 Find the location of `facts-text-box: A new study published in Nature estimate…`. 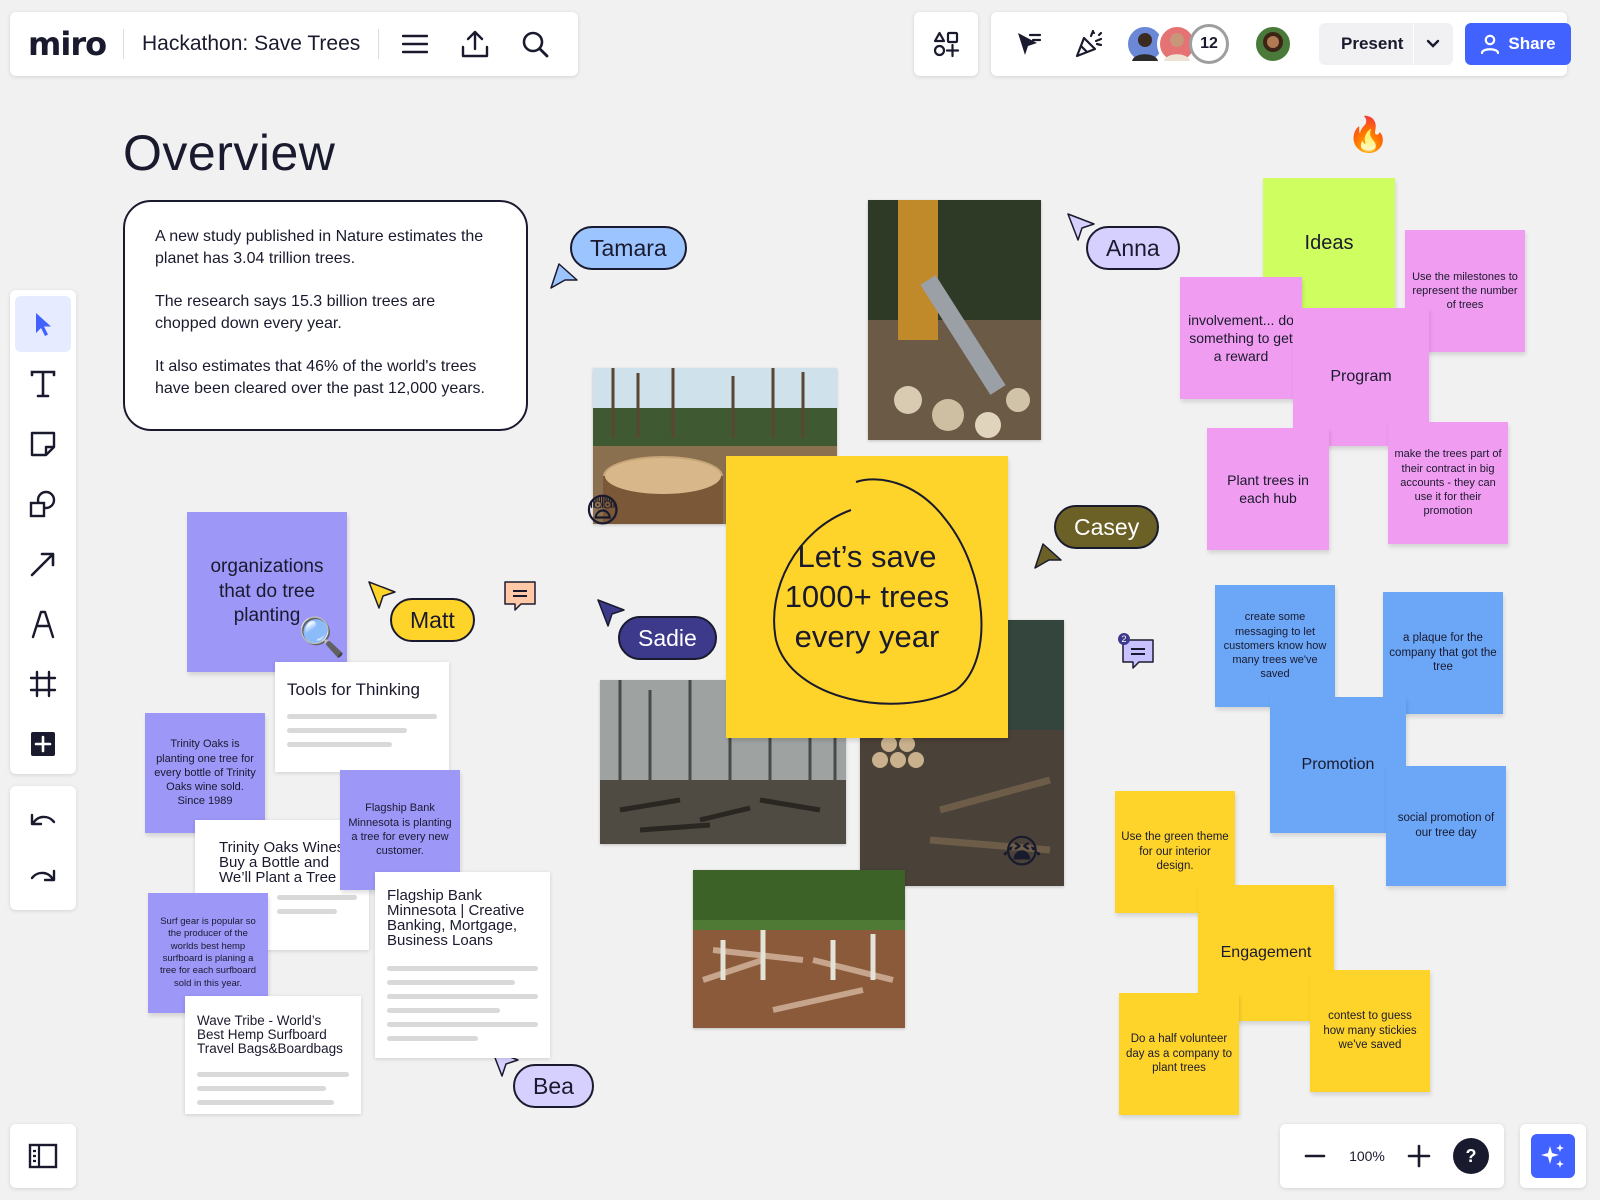

facts-text-box: A new study published in Nature estimate… is located at coordinates (325, 315).